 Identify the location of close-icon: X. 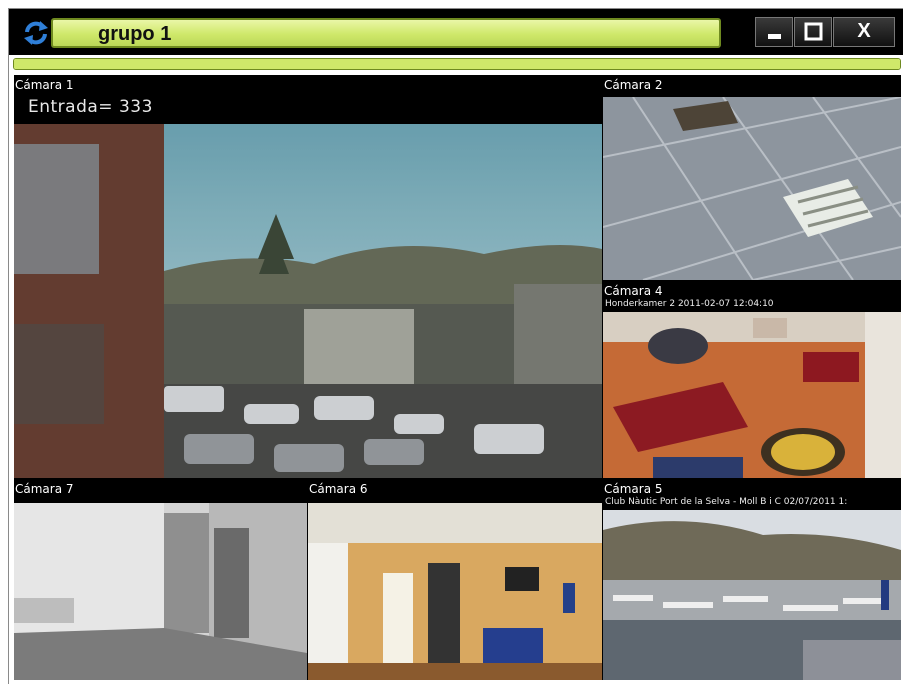
(864, 31).